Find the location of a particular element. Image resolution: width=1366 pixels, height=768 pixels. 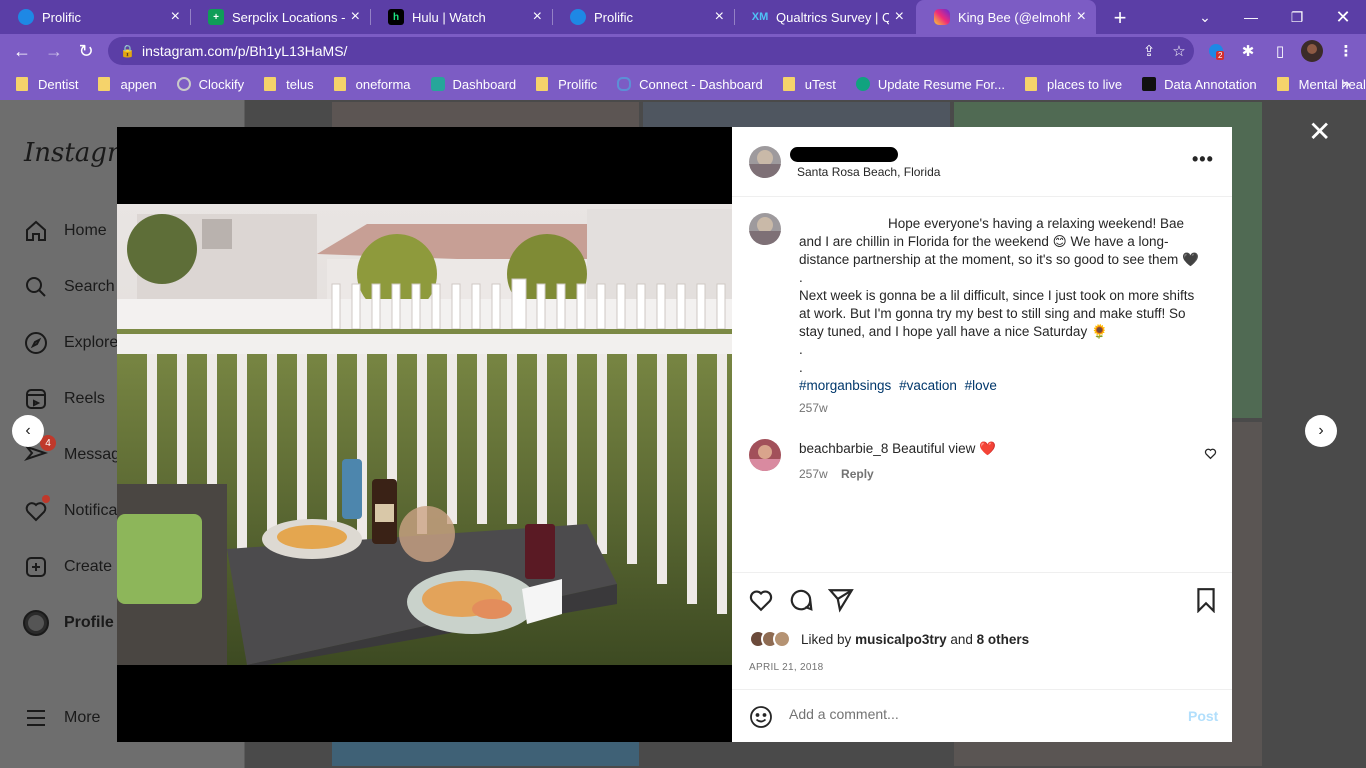

like-icon is located at coordinates (761, 600).